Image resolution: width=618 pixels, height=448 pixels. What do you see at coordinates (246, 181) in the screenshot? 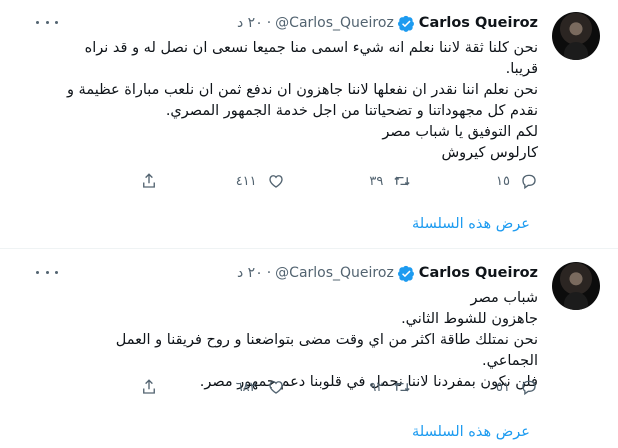
I see `like-count: ٤١١` at bounding box center [246, 181].